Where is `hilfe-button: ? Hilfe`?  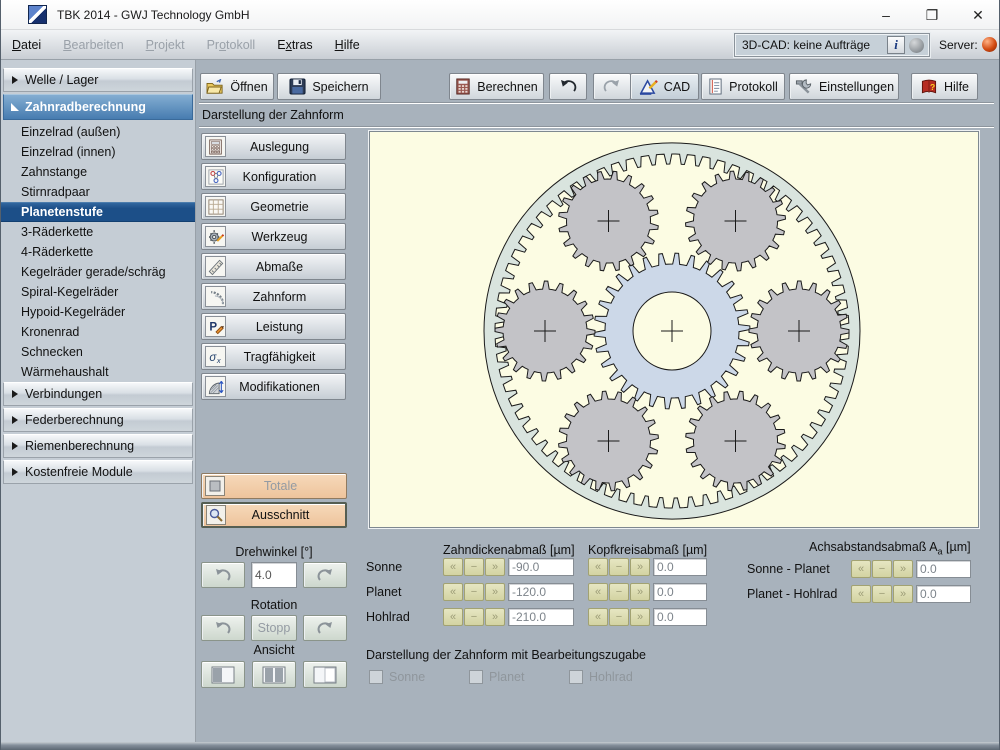 hilfe-button: ? Hilfe is located at coordinates (944, 86).